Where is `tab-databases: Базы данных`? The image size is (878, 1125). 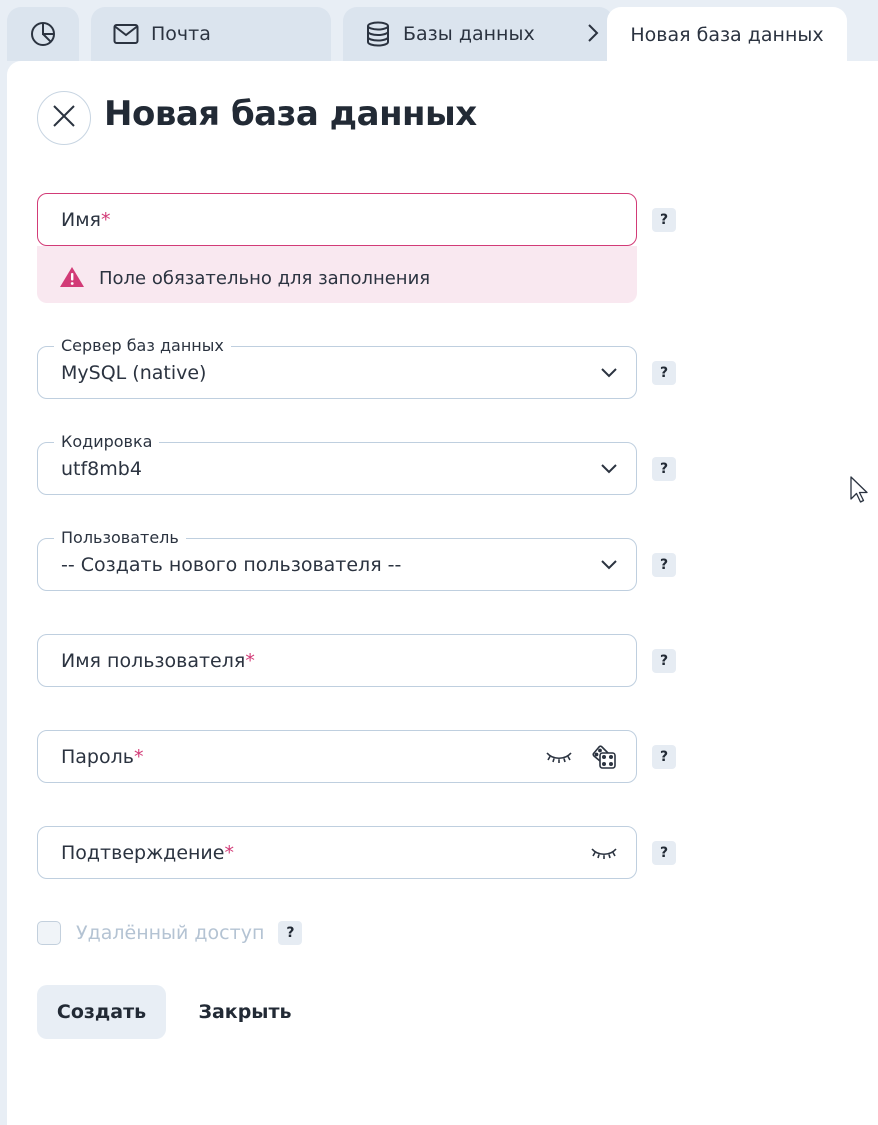 tab-databases: Базы данных is located at coordinates (478, 34).